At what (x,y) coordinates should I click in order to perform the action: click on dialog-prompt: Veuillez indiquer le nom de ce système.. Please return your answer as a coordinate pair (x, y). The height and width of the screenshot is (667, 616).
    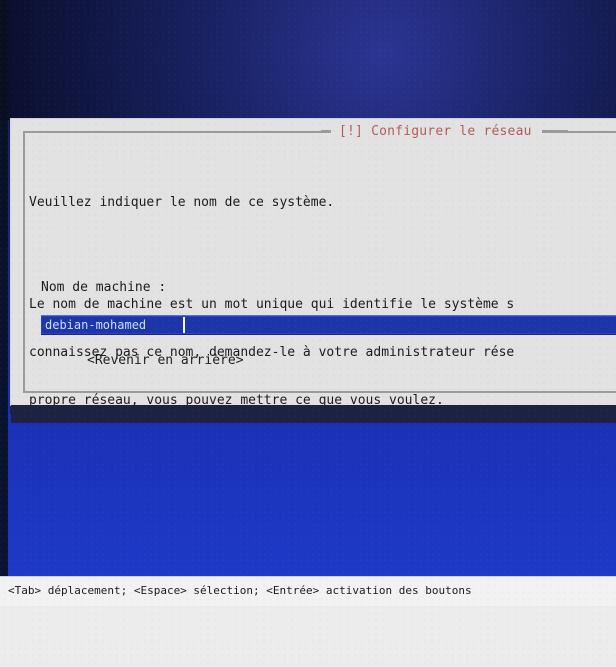
    Looking at the image, I should click on (182, 202).